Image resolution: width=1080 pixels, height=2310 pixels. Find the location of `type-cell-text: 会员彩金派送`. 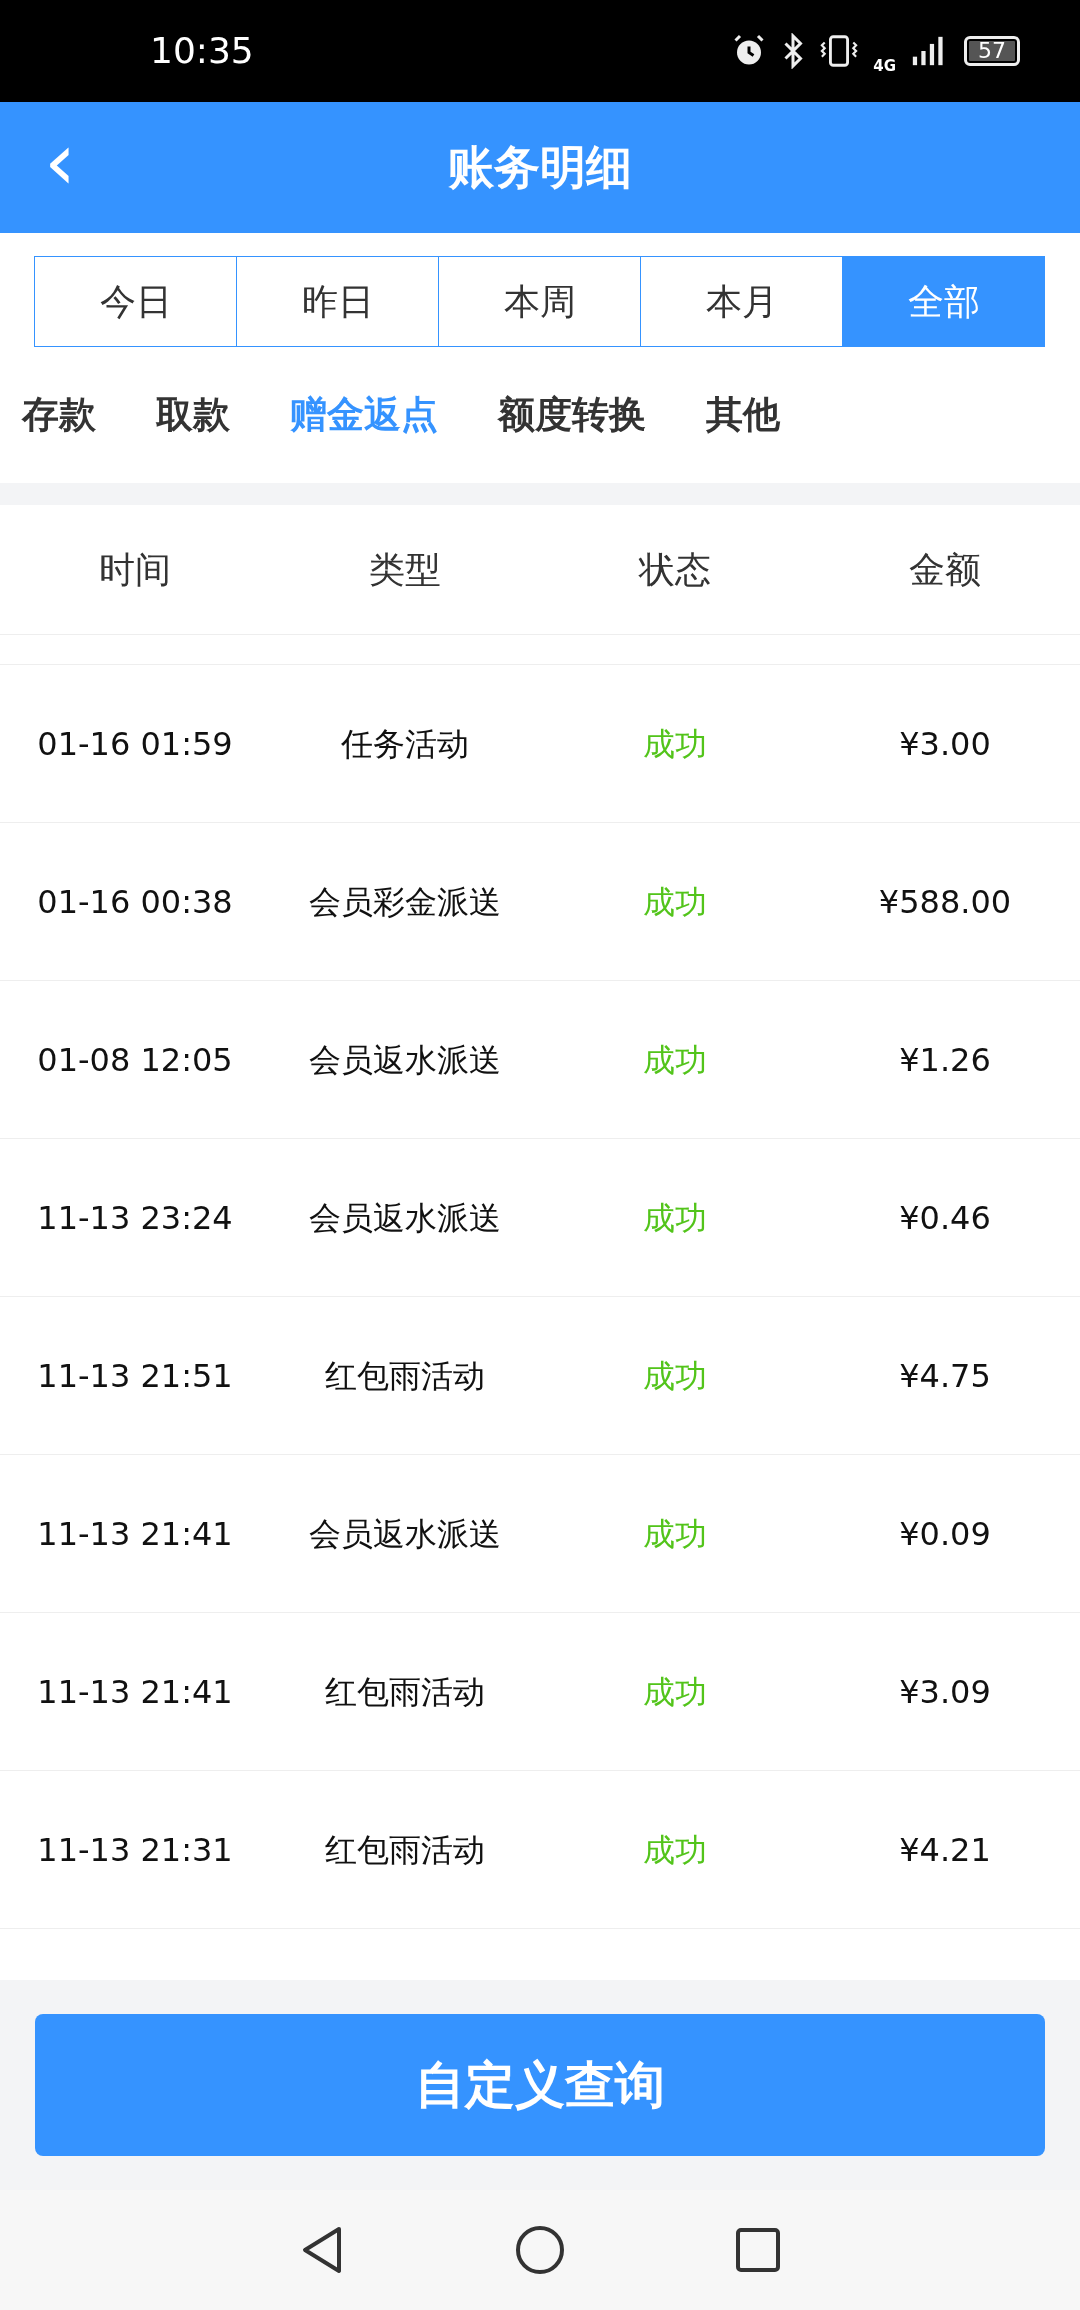

type-cell-text: 会员彩金派送 is located at coordinates (405, 902).